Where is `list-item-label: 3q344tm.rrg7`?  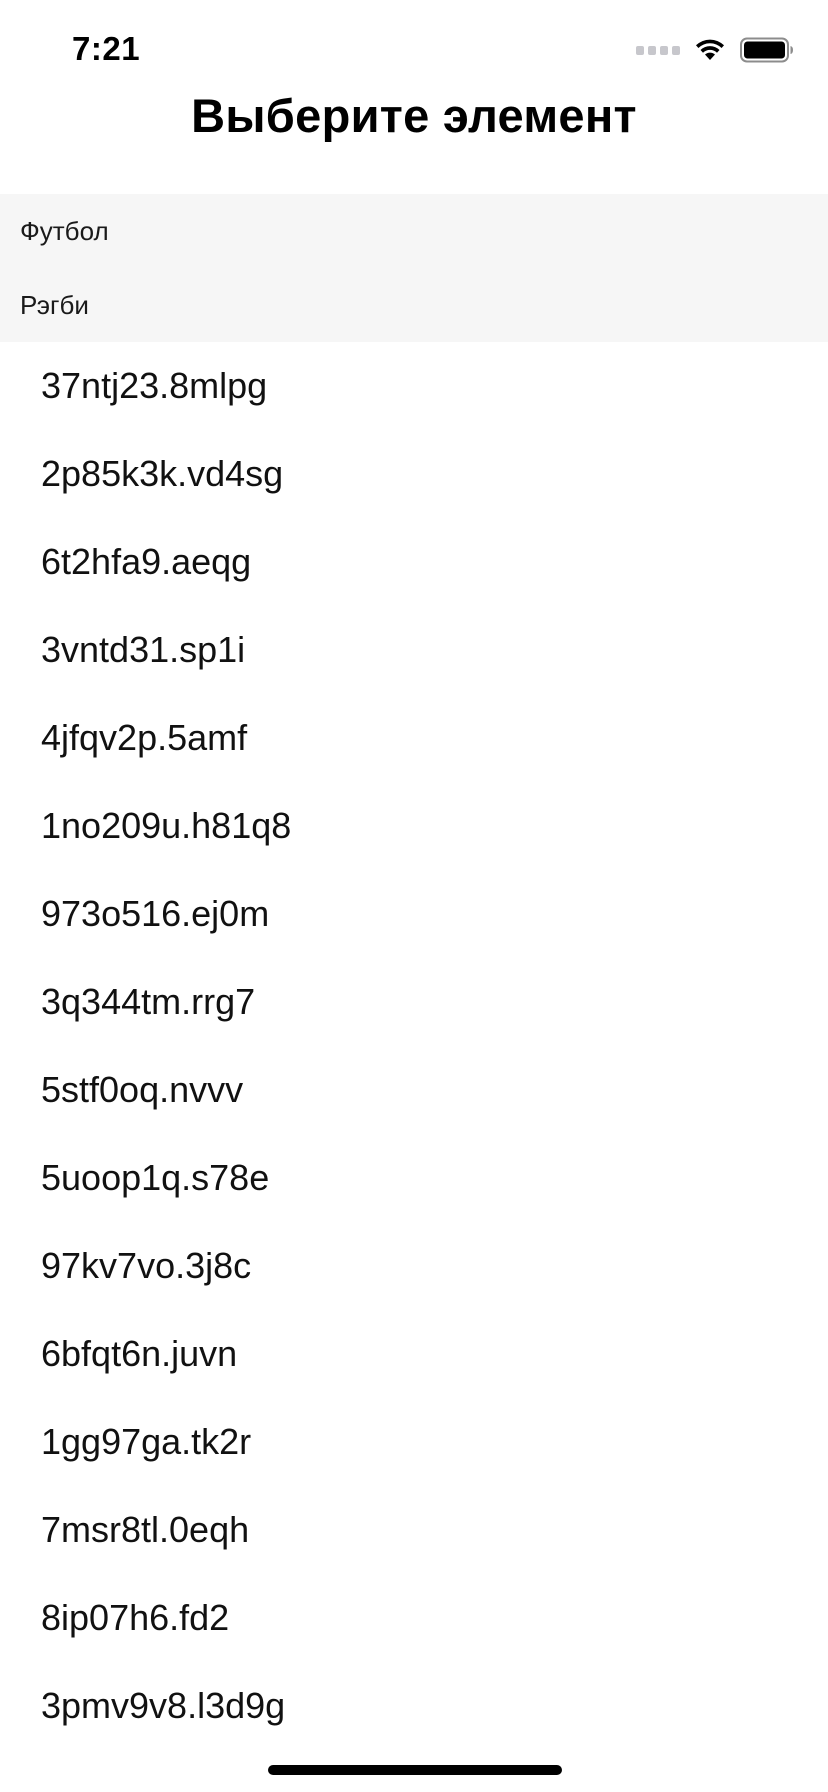 list-item-label: 3q344tm.rrg7 is located at coordinates (148, 1001).